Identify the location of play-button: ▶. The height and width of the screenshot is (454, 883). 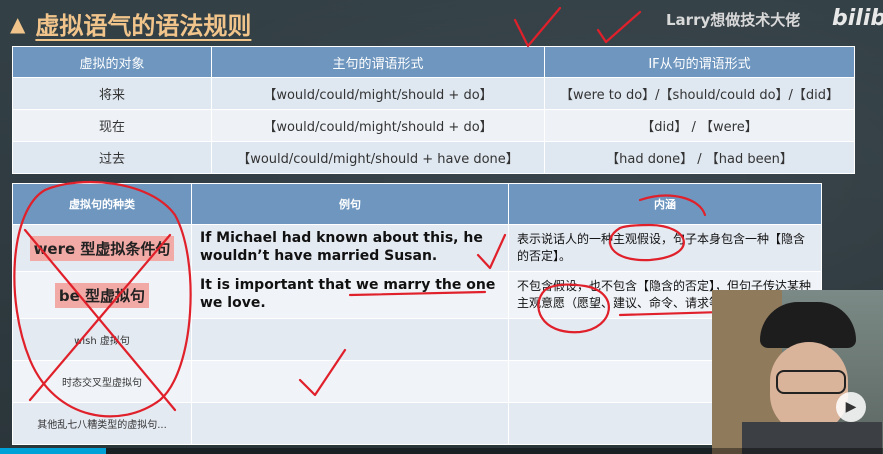
(851, 407).